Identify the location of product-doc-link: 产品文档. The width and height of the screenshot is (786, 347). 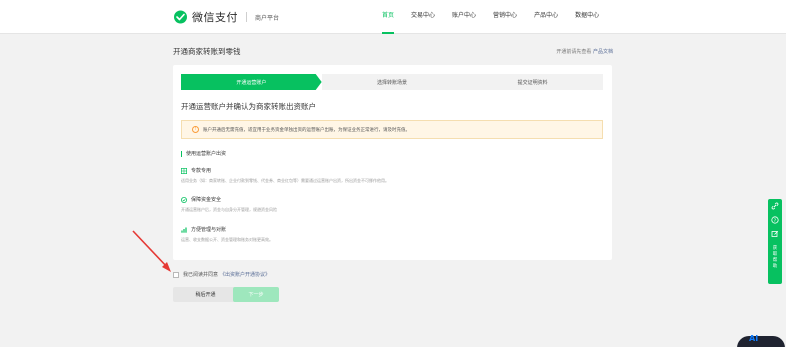
(603, 52).